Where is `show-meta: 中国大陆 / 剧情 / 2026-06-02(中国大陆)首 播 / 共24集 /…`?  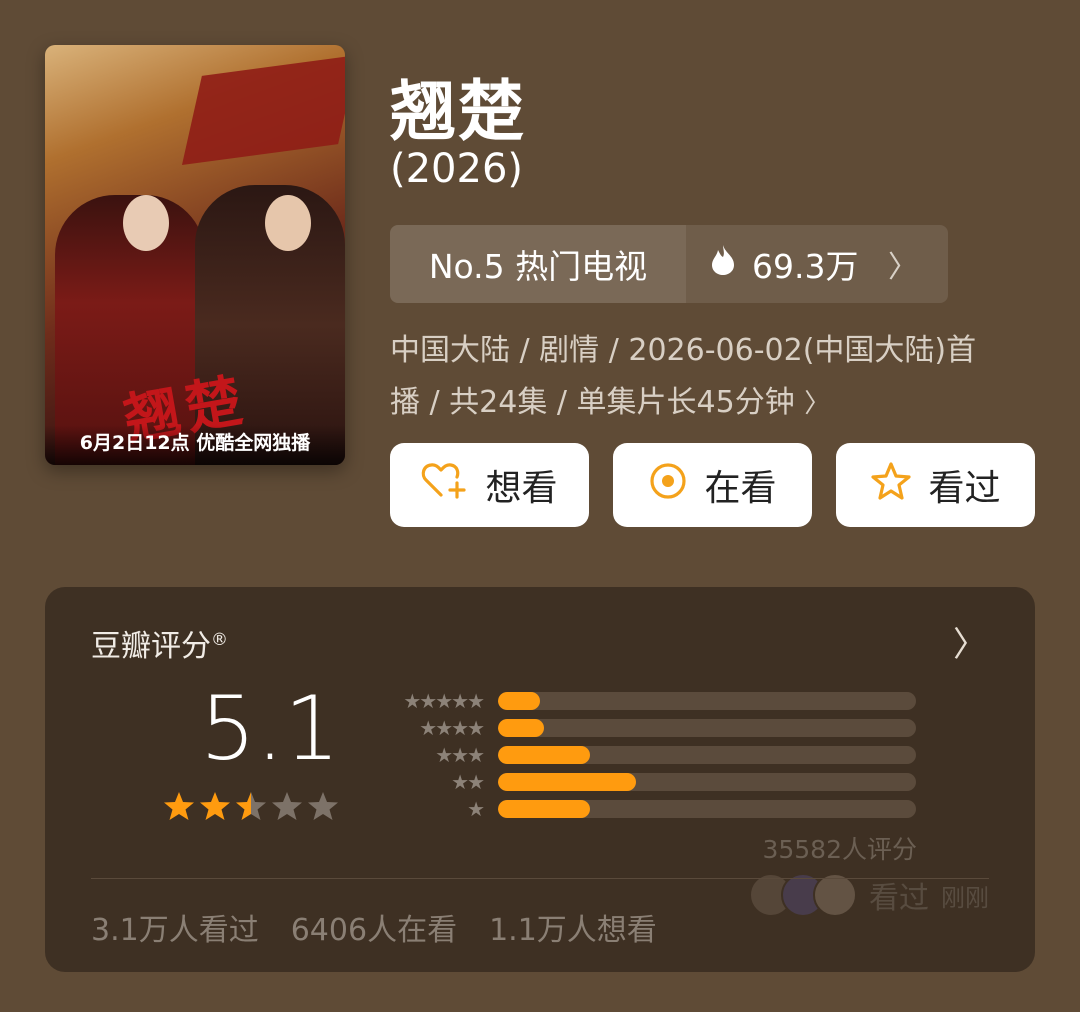 show-meta: 中国大陆 / 剧情 / 2026-06-02(中国大陆)首 播 / 共24集 /… is located at coordinates (715, 377).